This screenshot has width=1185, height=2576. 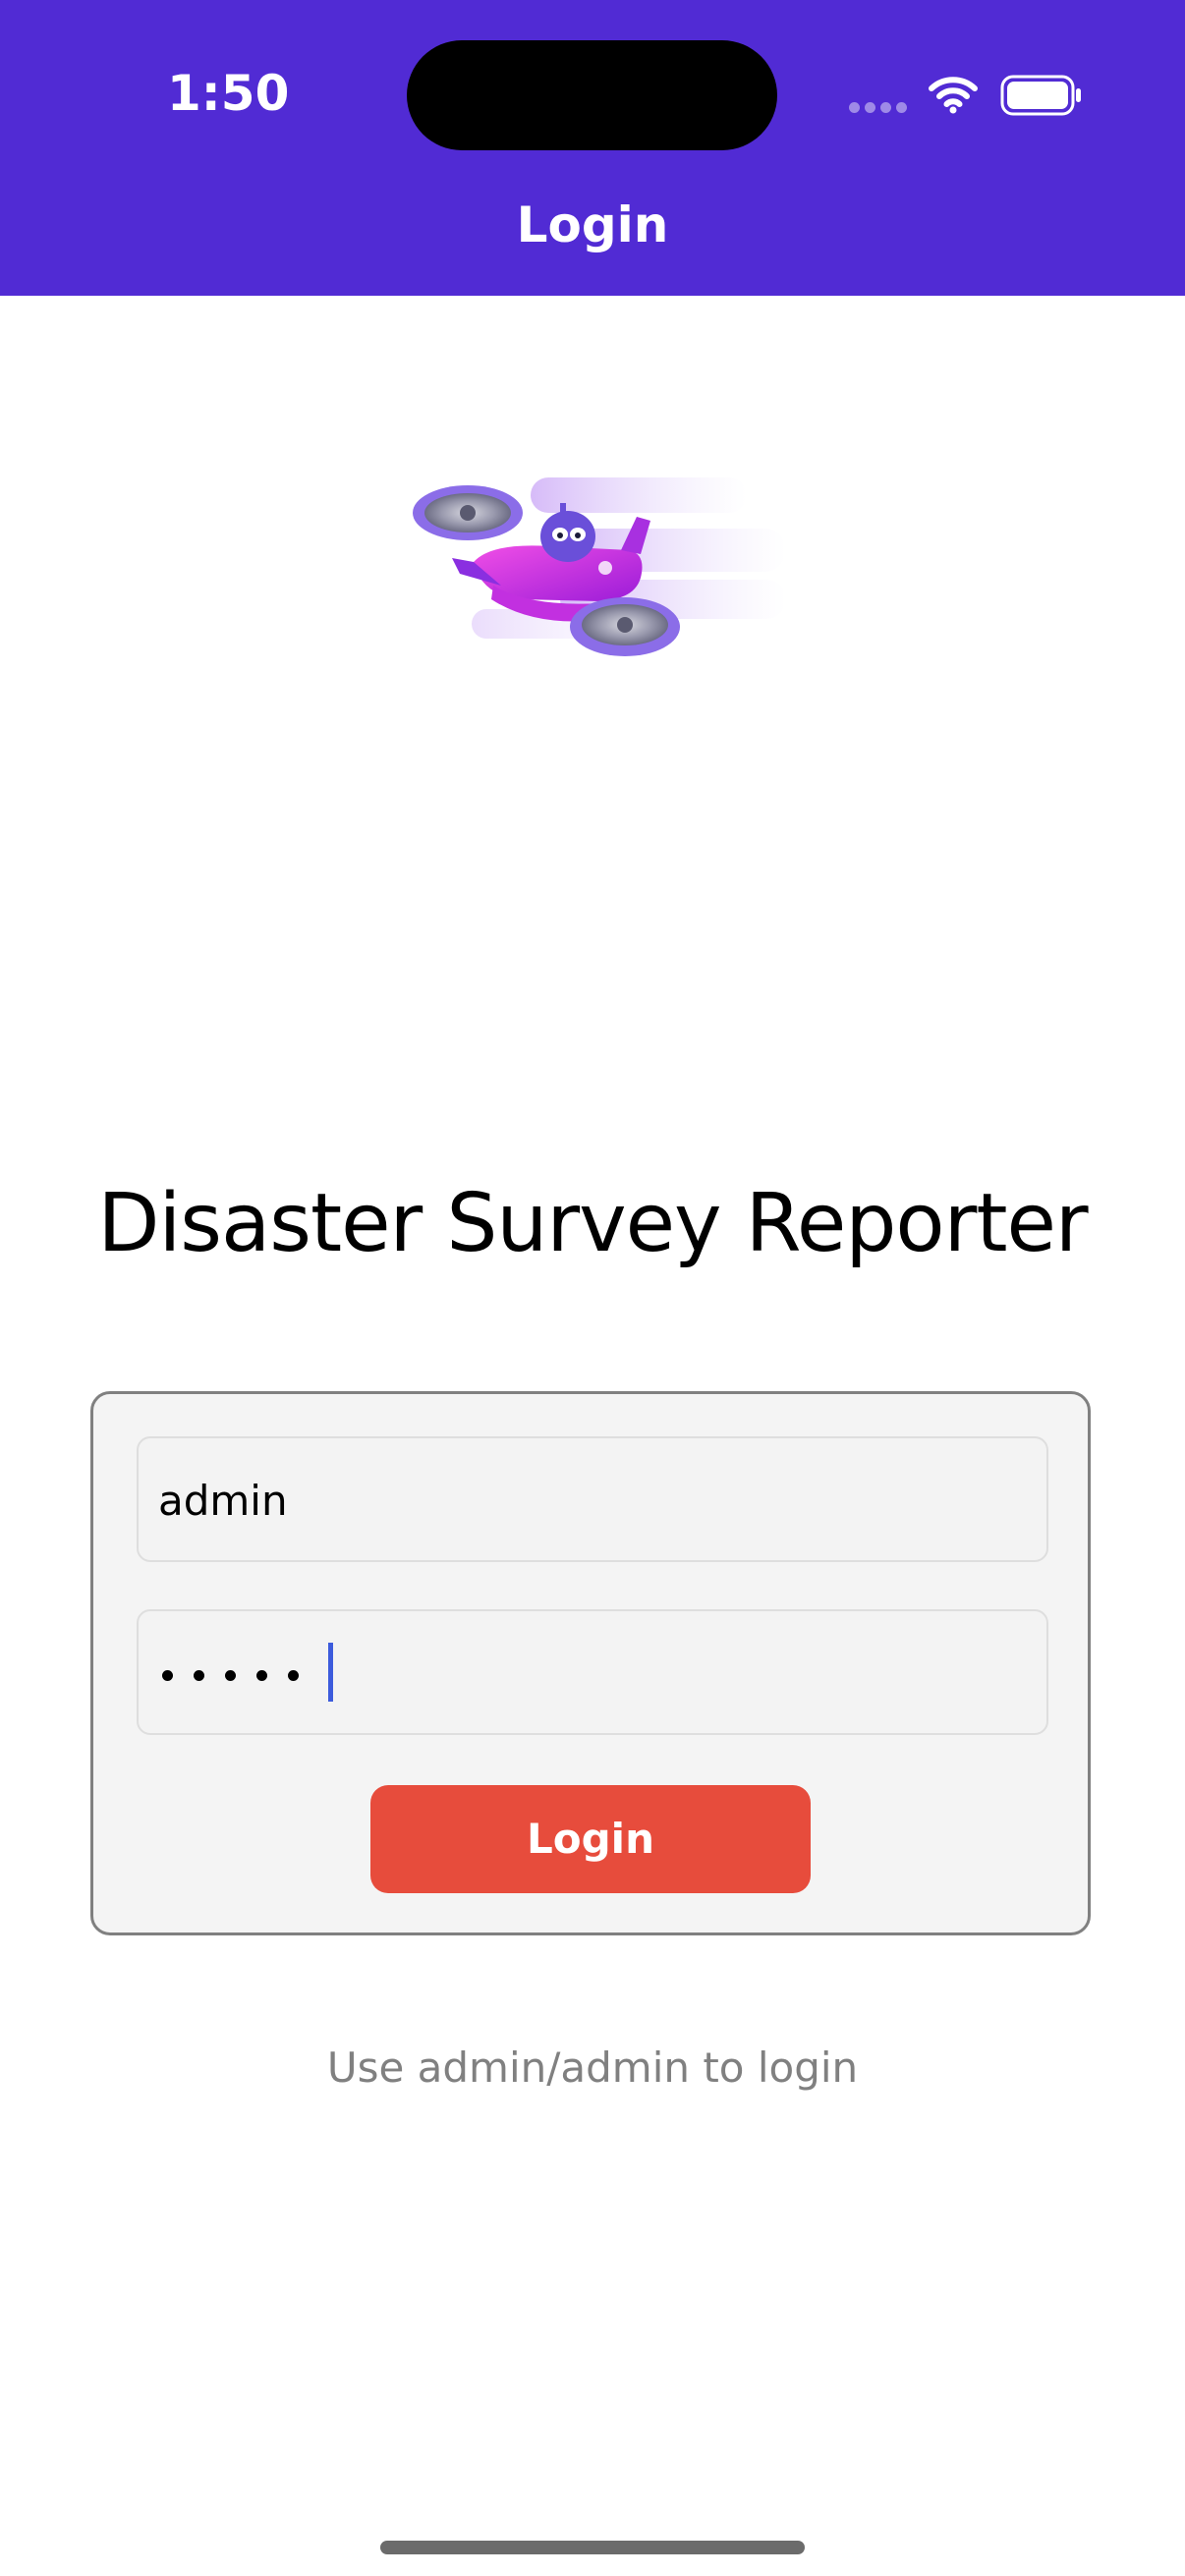 What do you see at coordinates (592, 2068) in the screenshot?
I see `login-hint: Use admin/admin to login` at bounding box center [592, 2068].